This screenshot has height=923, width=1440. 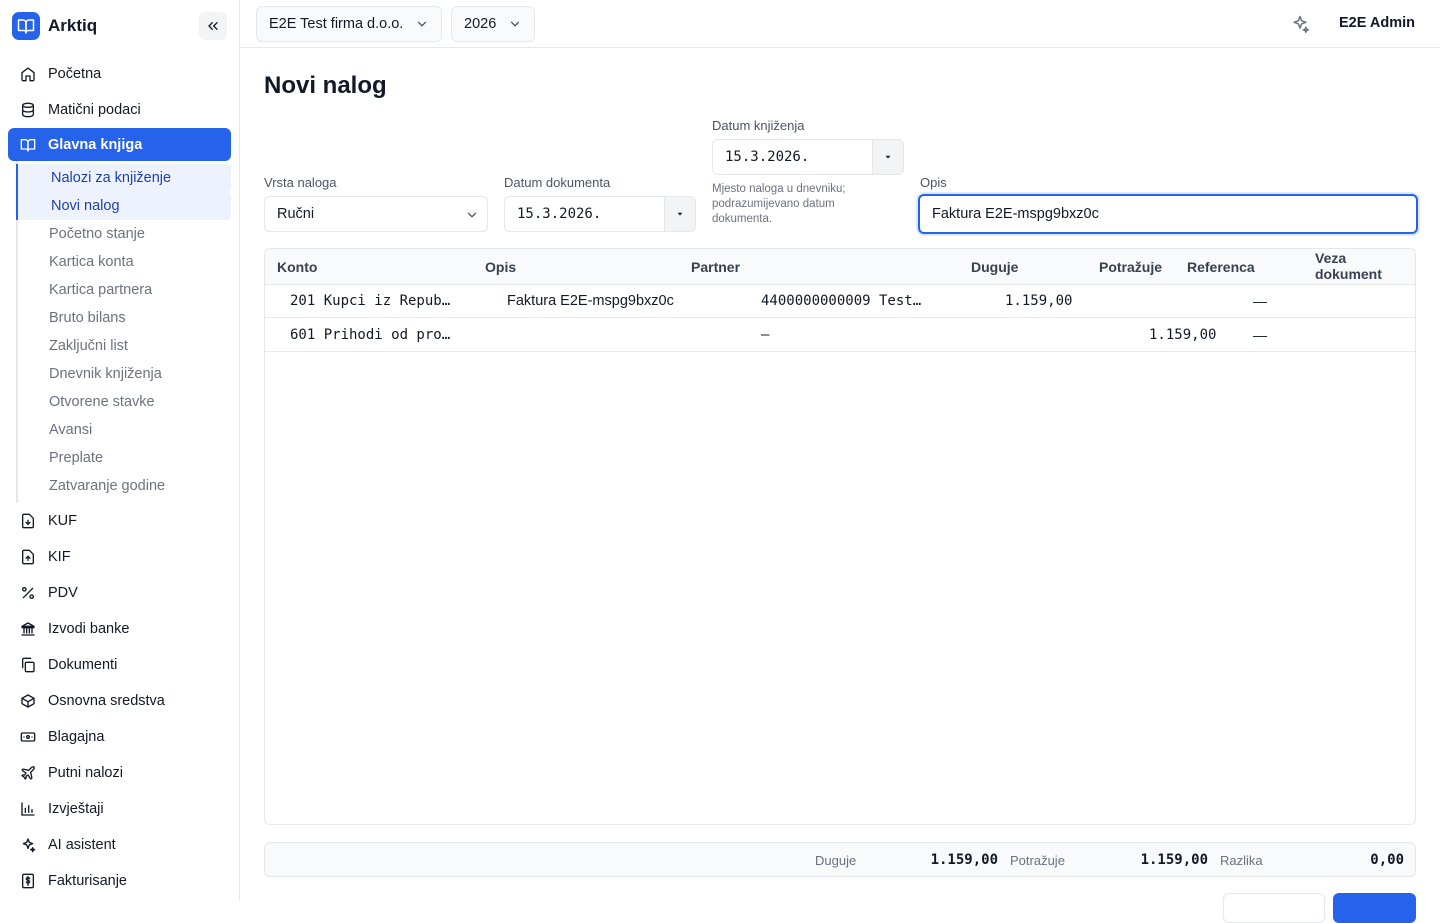 I want to click on datum-knjizenja-value: 15.3.2026., so click(x=767, y=157).